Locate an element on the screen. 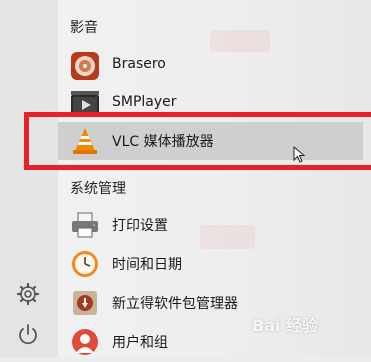  brasero-disc-icon is located at coordinates (85, 66).